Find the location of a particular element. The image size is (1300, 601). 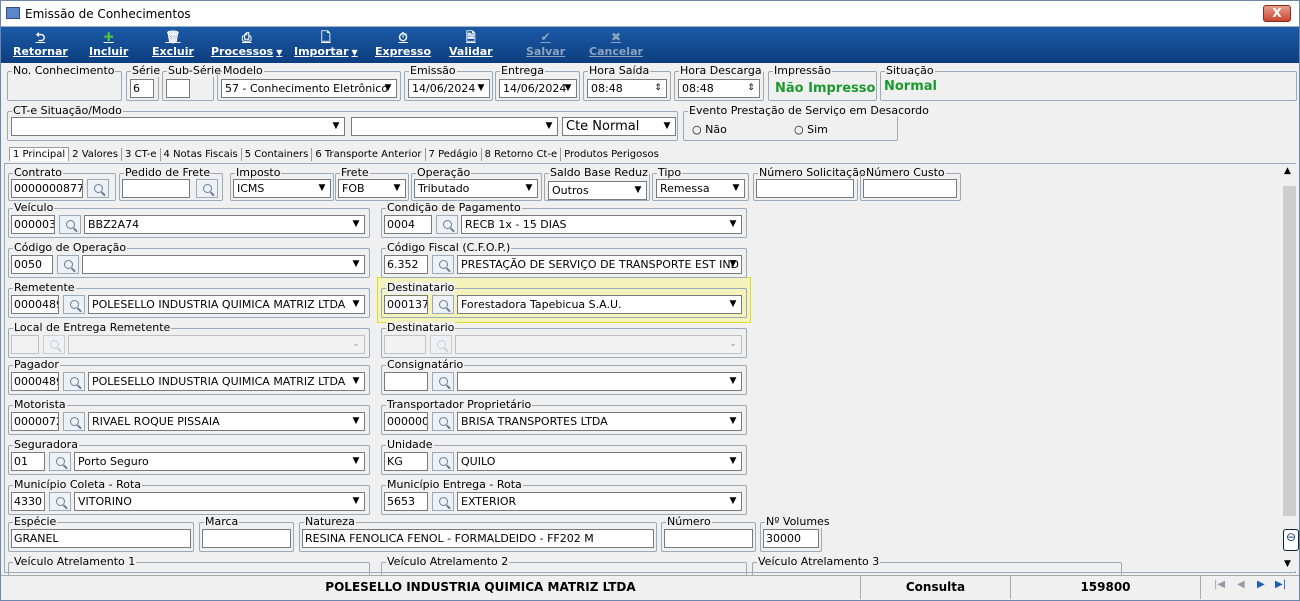

motorista-code-field: 0000072 is located at coordinates (35, 421).